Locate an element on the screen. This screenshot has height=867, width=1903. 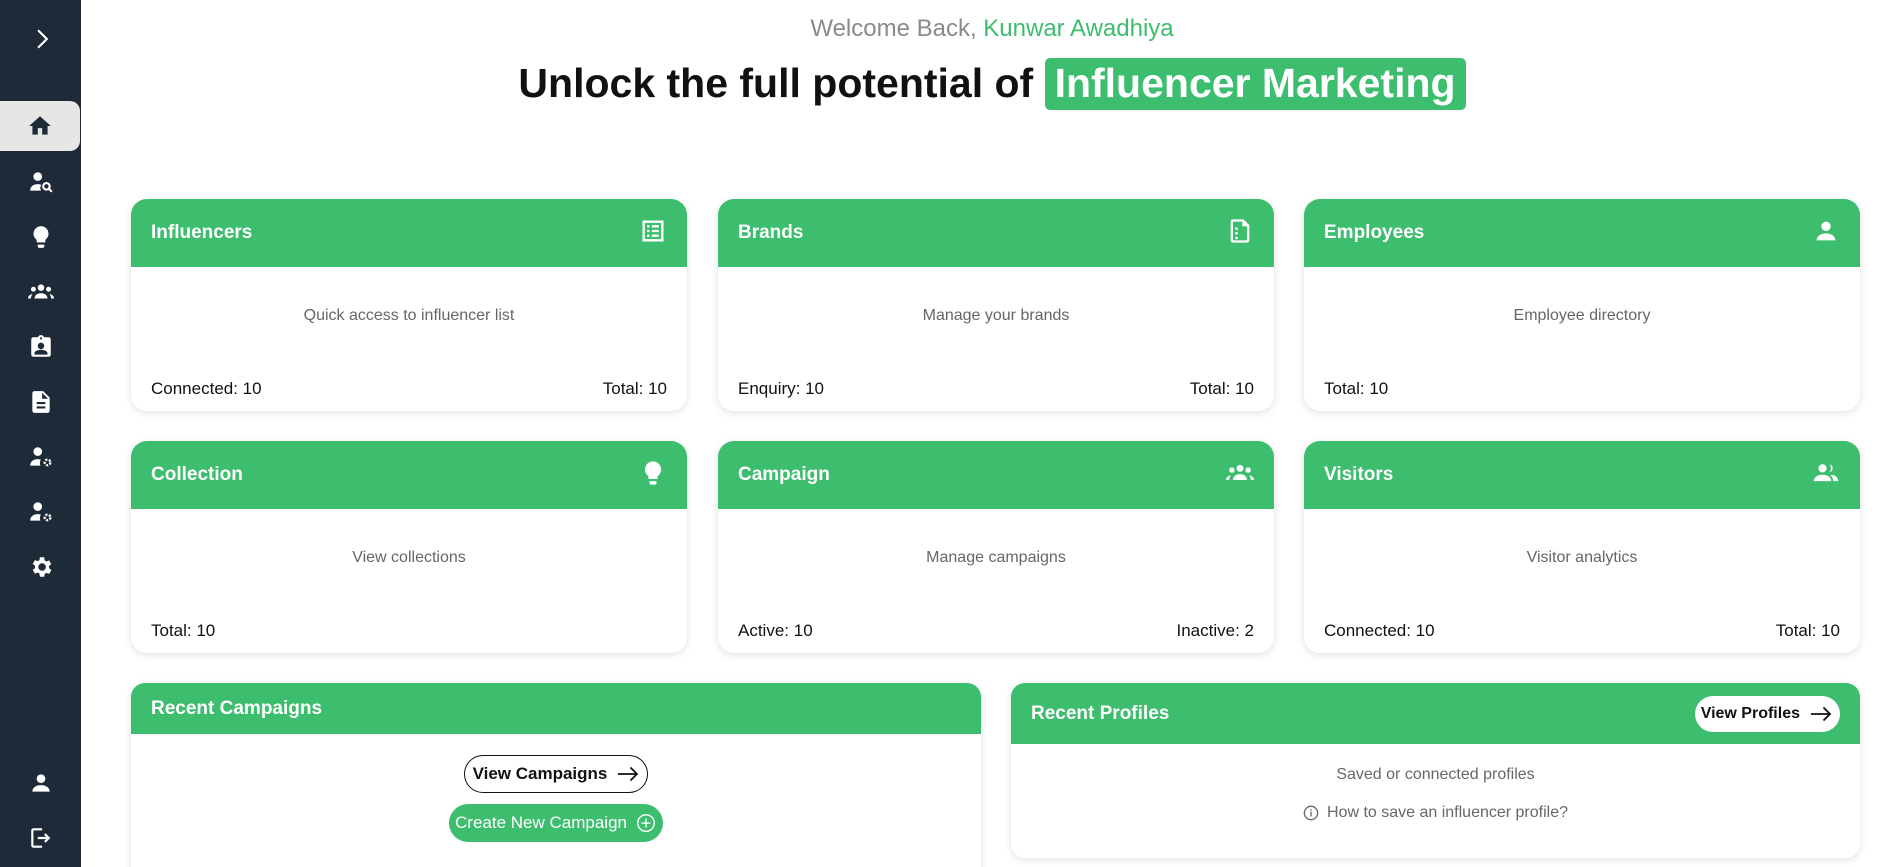
info-icon is located at coordinates (1311, 813).